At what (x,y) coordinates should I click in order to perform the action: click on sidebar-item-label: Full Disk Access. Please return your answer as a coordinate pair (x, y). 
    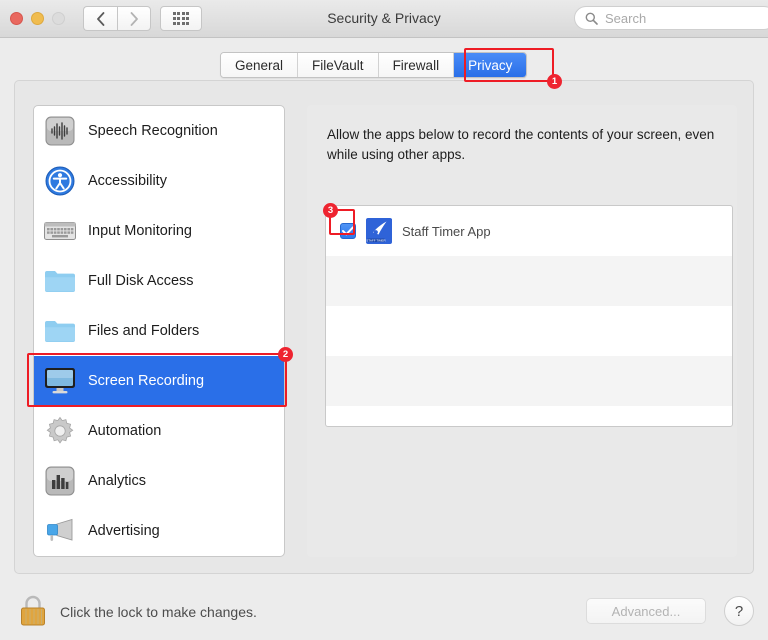
    Looking at the image, I should click on (141, 281).